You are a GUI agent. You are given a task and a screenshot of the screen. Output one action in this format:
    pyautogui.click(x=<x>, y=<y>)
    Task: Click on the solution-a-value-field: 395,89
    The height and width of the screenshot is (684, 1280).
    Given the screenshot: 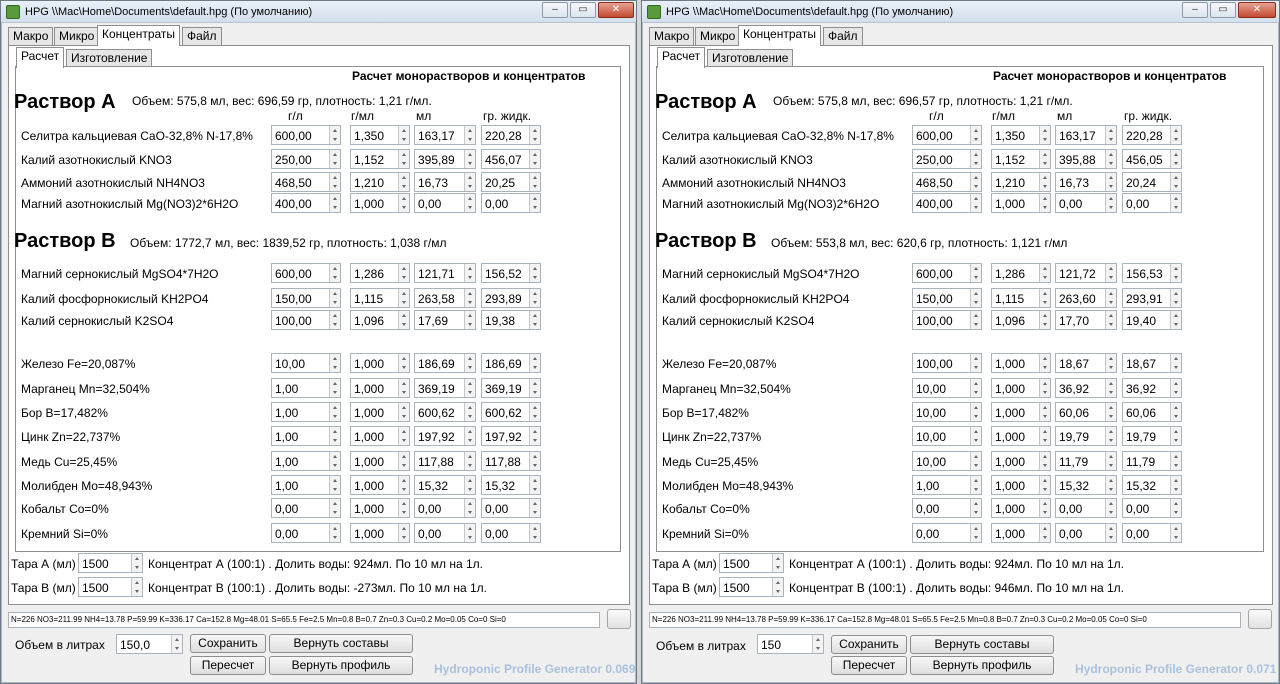 What is the action you would take?
    pyautogui.click(x=445, y=159)
    